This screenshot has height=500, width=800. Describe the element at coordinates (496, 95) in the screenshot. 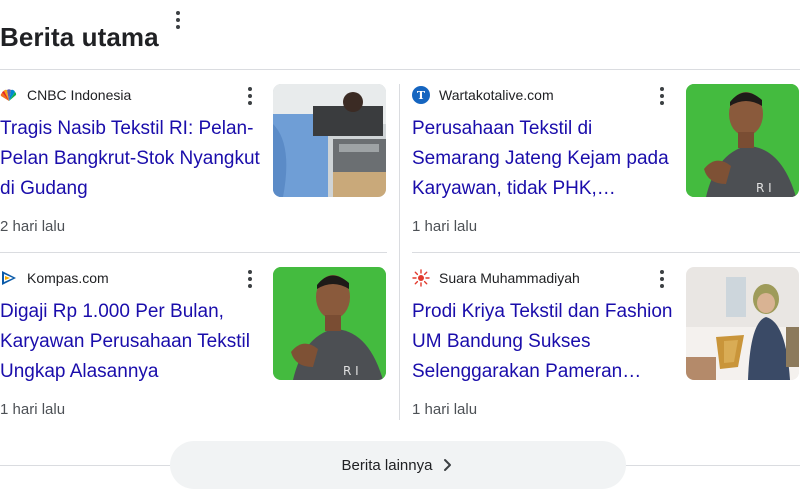

I see `source-name: Wartakotalive.com` at that location.